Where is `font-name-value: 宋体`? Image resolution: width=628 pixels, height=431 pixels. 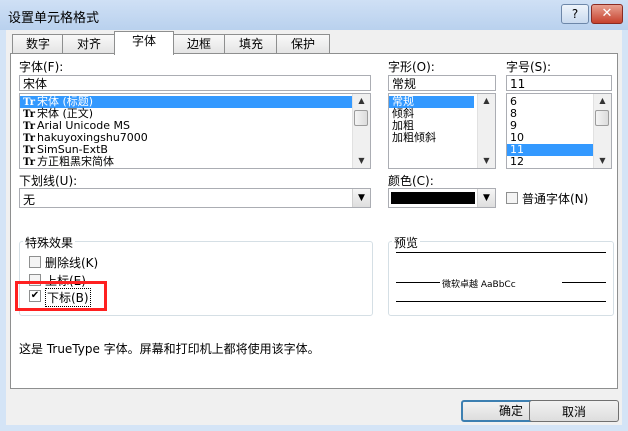 font-name-value: 宋体 is located at coordinates (35, 84).